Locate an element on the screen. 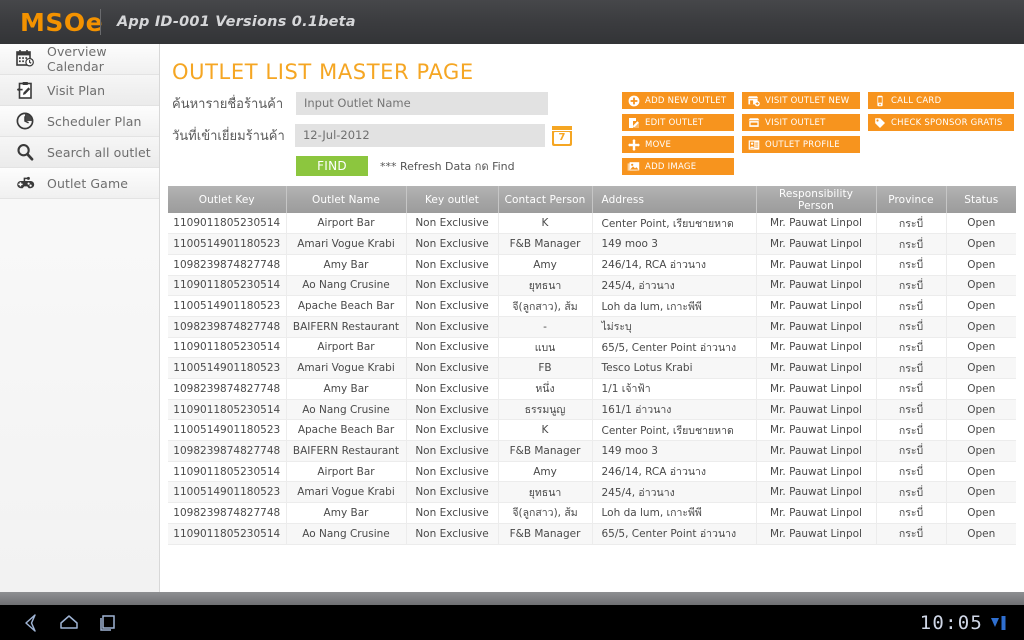 This screenshot has height=640, width=1024. table-cell: K is located at coordinates (545, 430).